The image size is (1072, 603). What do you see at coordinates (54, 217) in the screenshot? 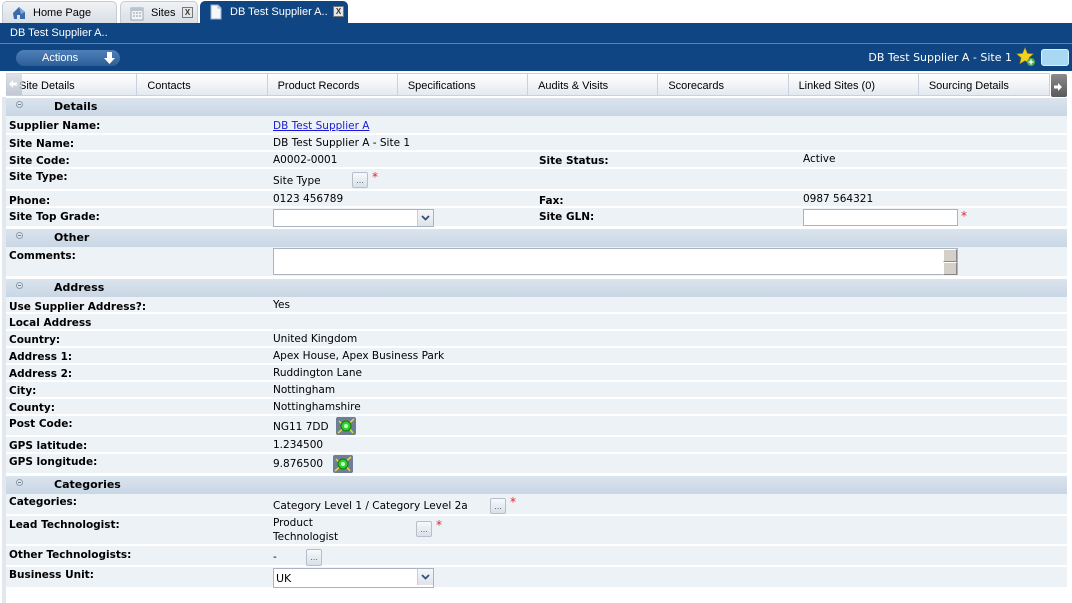
I see `site-top-grade-label: Site Top Grade:` at bounding box center [54, 217].